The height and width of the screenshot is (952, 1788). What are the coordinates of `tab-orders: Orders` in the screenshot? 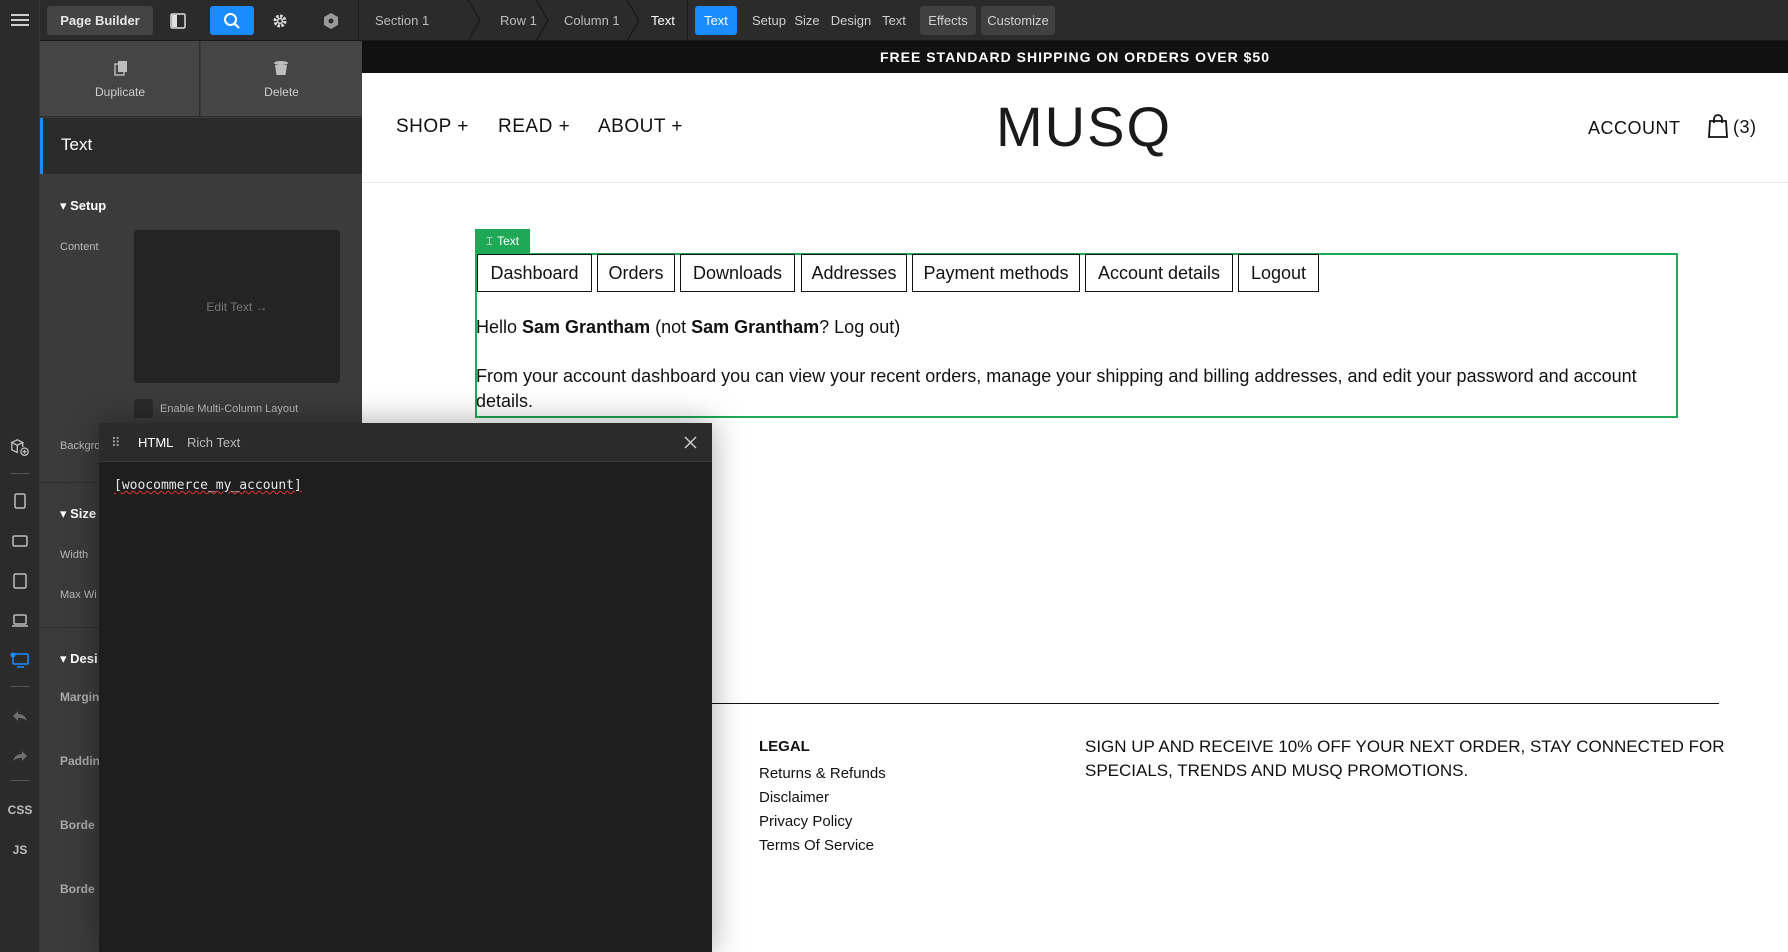 It's located at (636, 273).